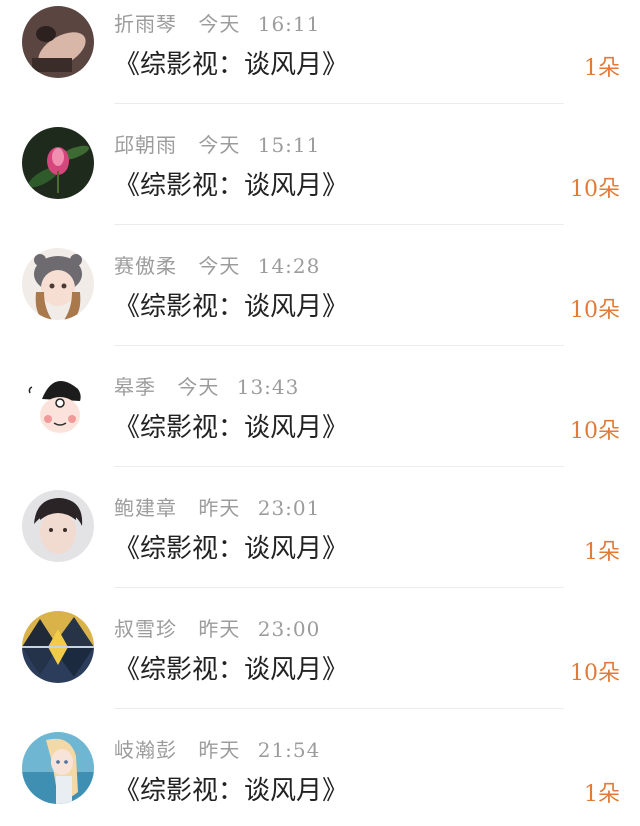 The height and width of the screenshot is (826, 640). I want to click on sender-meta: 赛傲柔 今天 14:28, so click(217, 264).